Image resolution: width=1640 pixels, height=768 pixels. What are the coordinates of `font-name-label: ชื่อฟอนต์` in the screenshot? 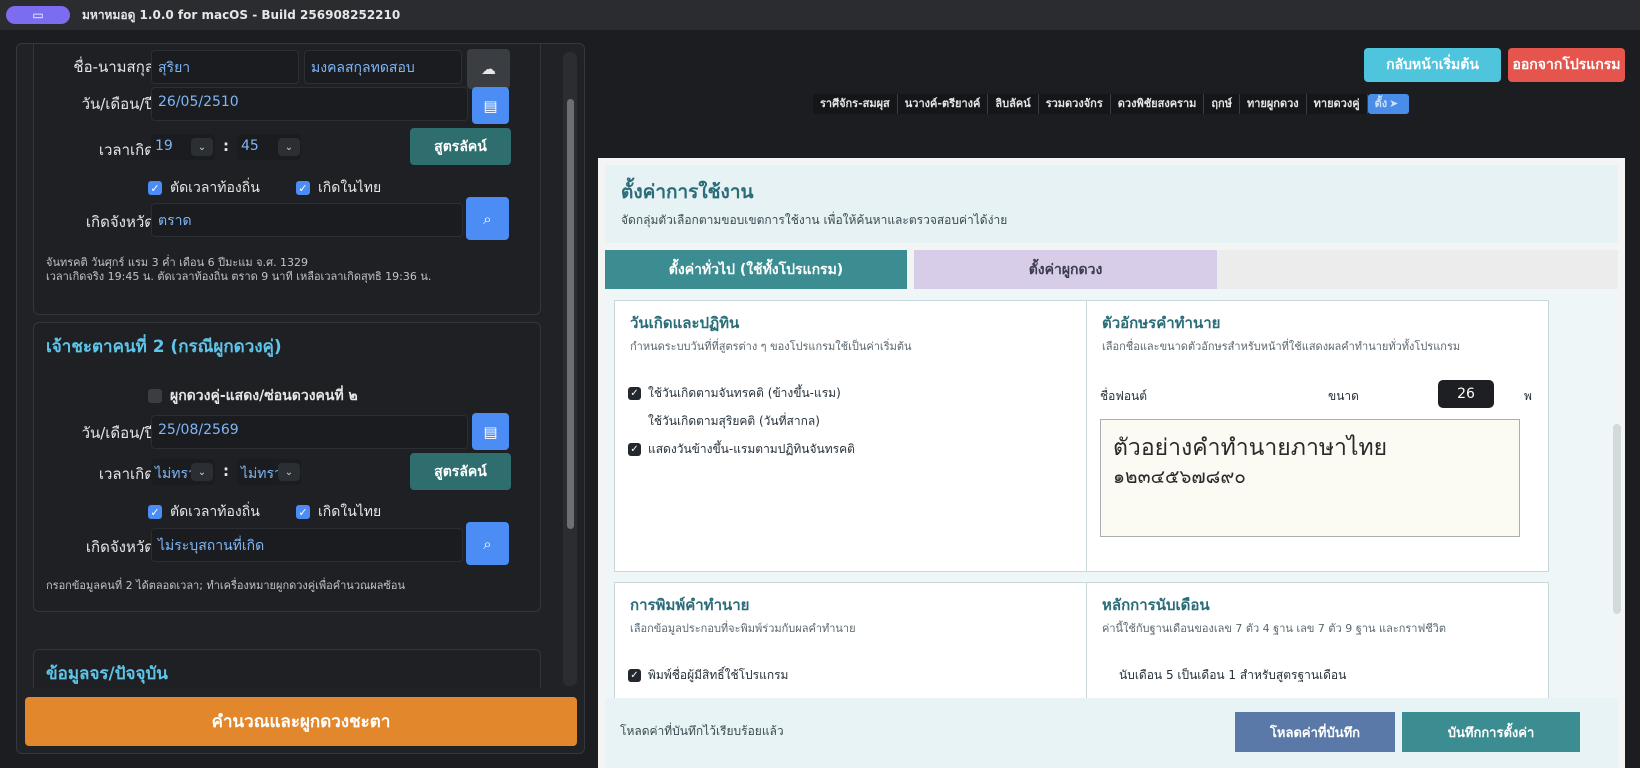 It's located at (1124, 396).